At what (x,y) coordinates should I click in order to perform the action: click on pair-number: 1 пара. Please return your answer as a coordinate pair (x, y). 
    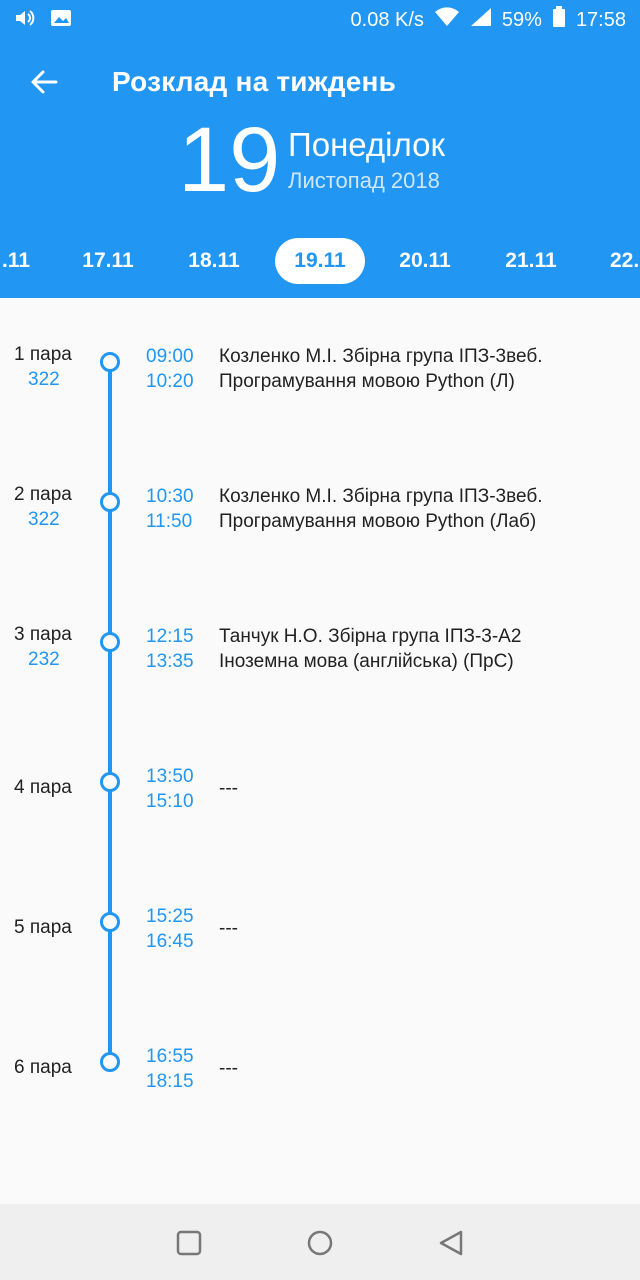
    Looking at the image, I should click on (43, 354).